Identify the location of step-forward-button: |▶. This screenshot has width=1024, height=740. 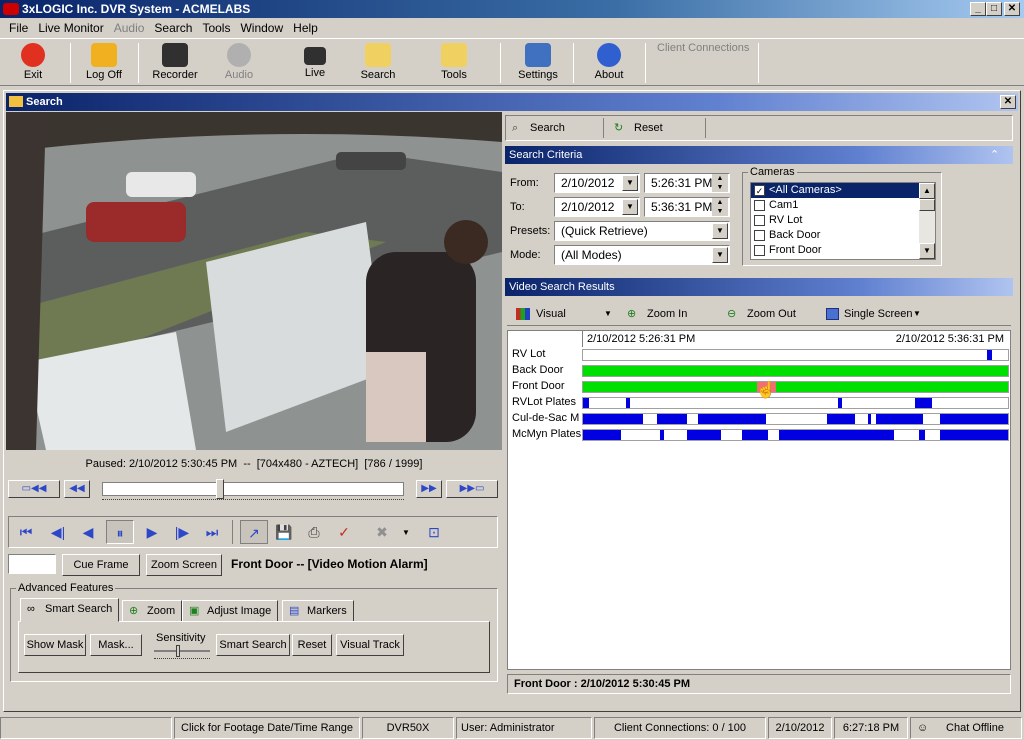
(182, 532).